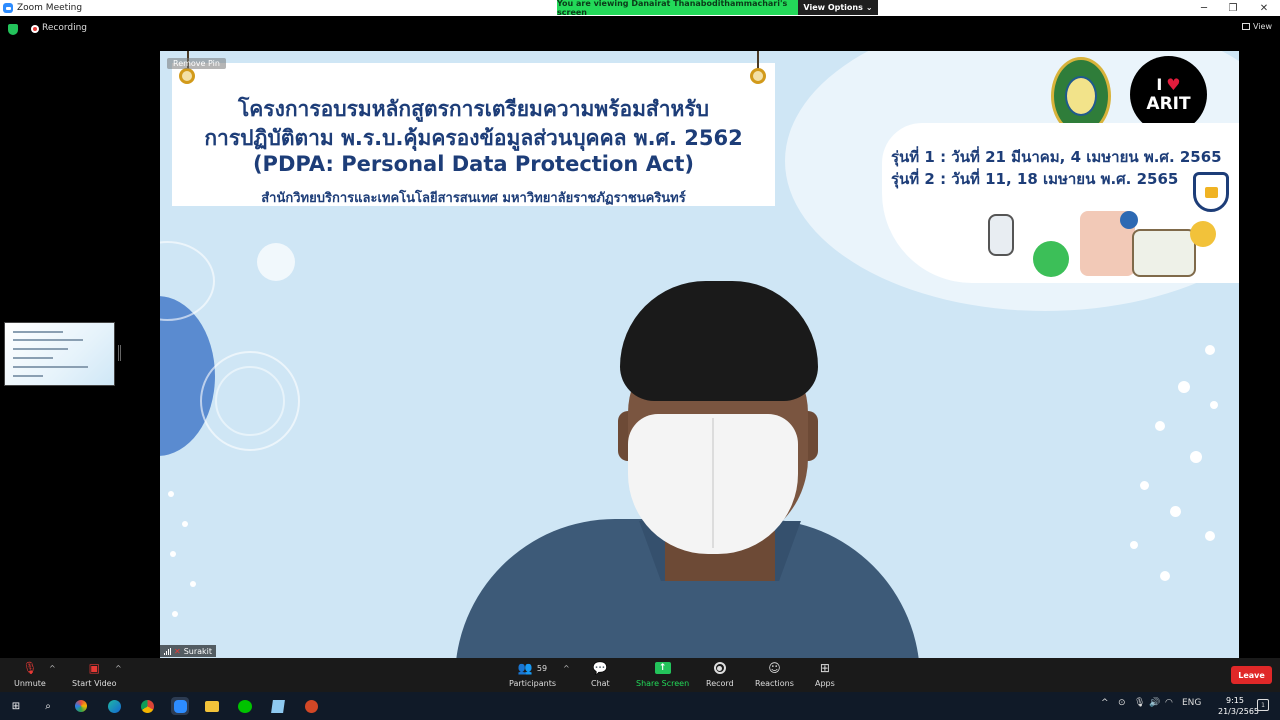 This screenshot has width=1280, height=720. I want to click on self-view-thumbnail, so click(59, 354).